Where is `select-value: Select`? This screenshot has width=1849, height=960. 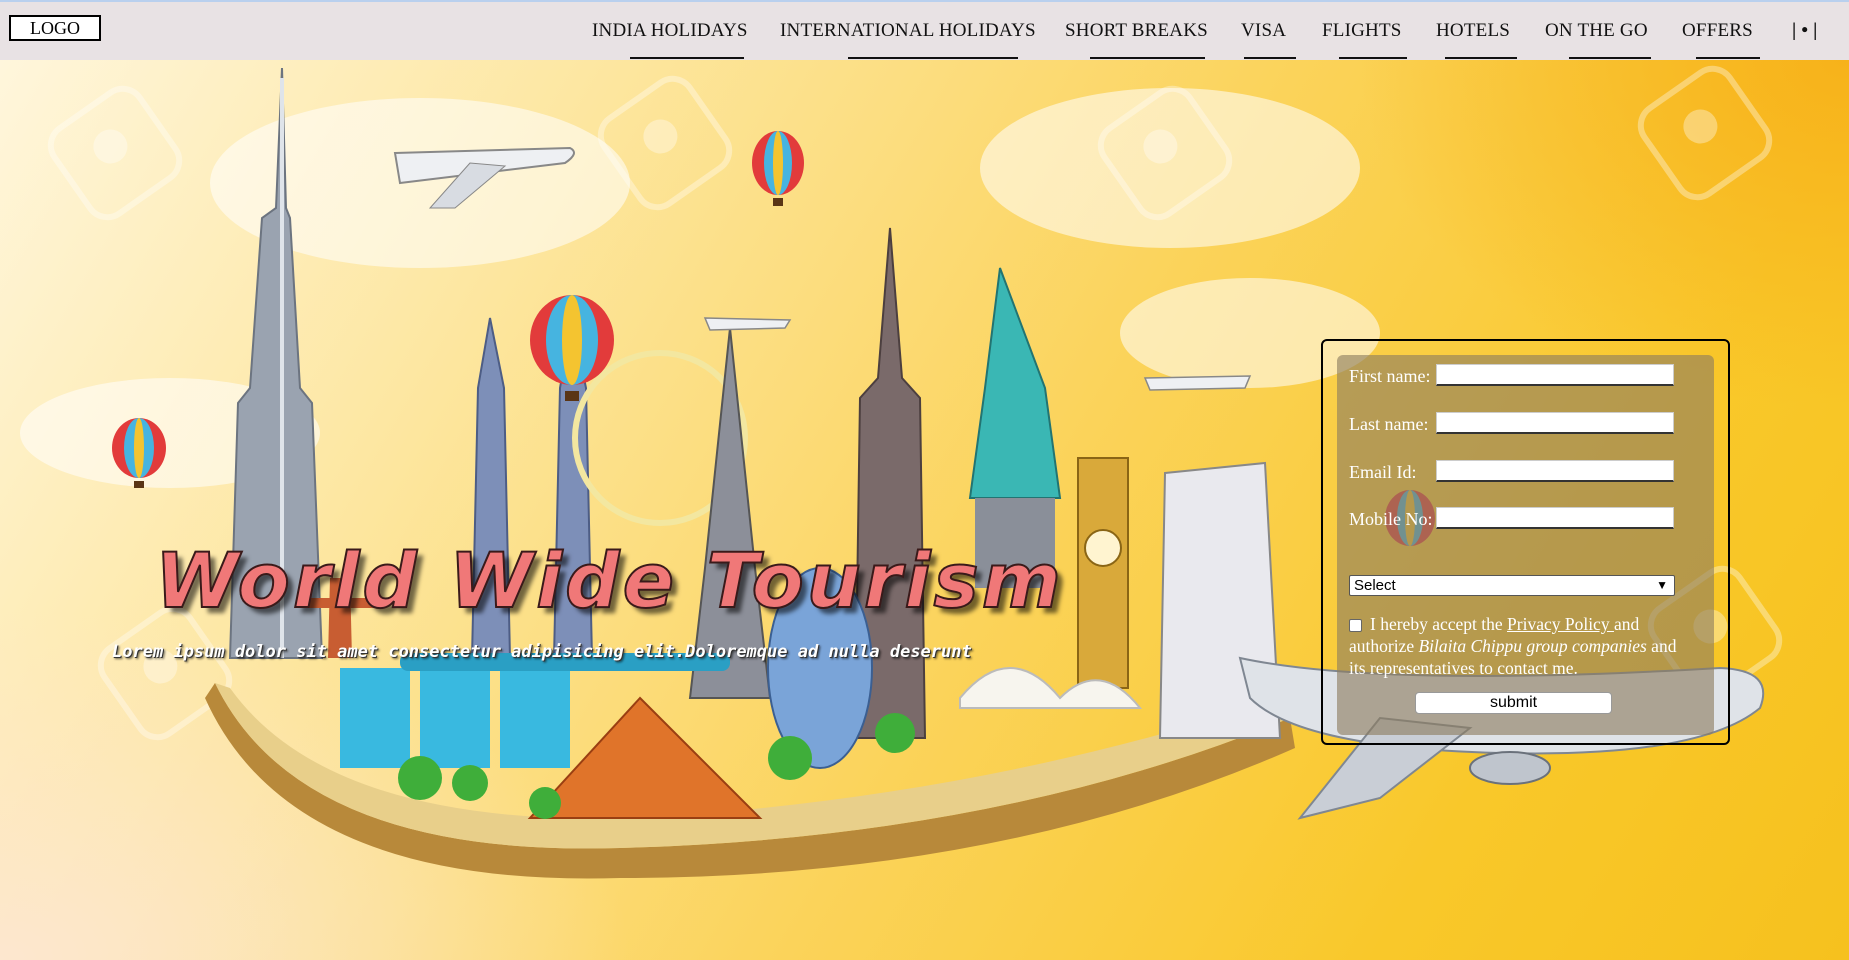 select-value: Select is located at coordinates (1375, 585).